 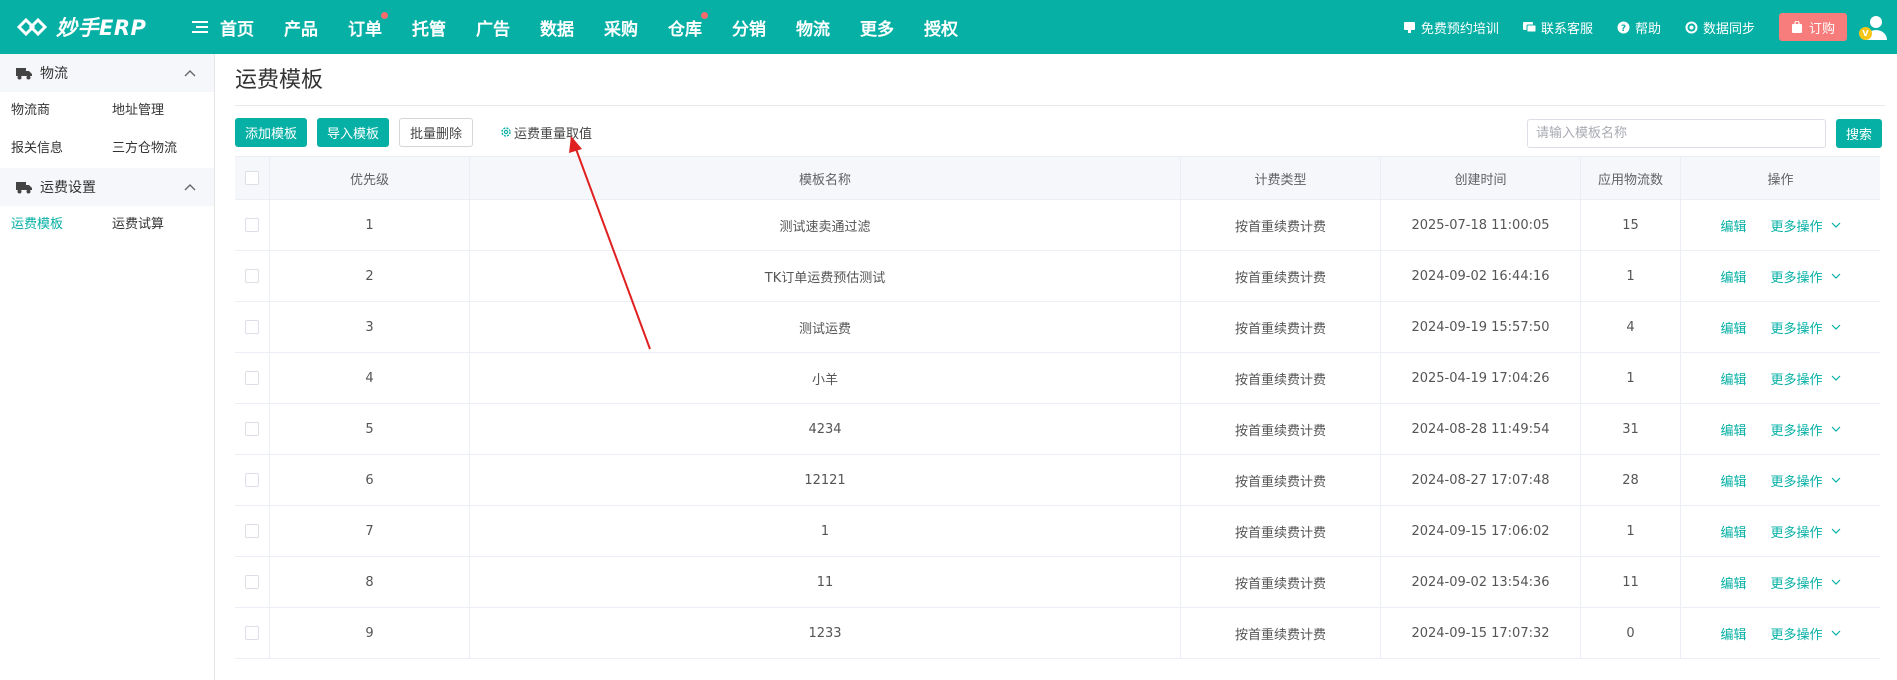 What do you see at coordinates (162, 149) in the screenshot?
I see `sidebar-item-3pl: 三方仓物流` at bounding box center [162, 149].